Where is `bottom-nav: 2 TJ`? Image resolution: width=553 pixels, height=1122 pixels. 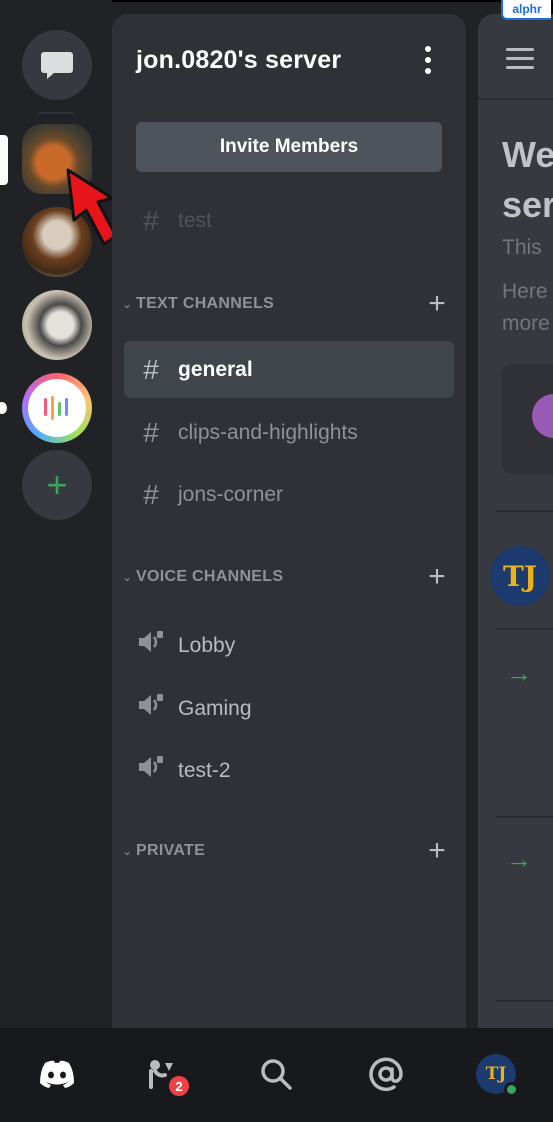 bottom-nav: 2 TJ is located at coordinates (276, 1075).